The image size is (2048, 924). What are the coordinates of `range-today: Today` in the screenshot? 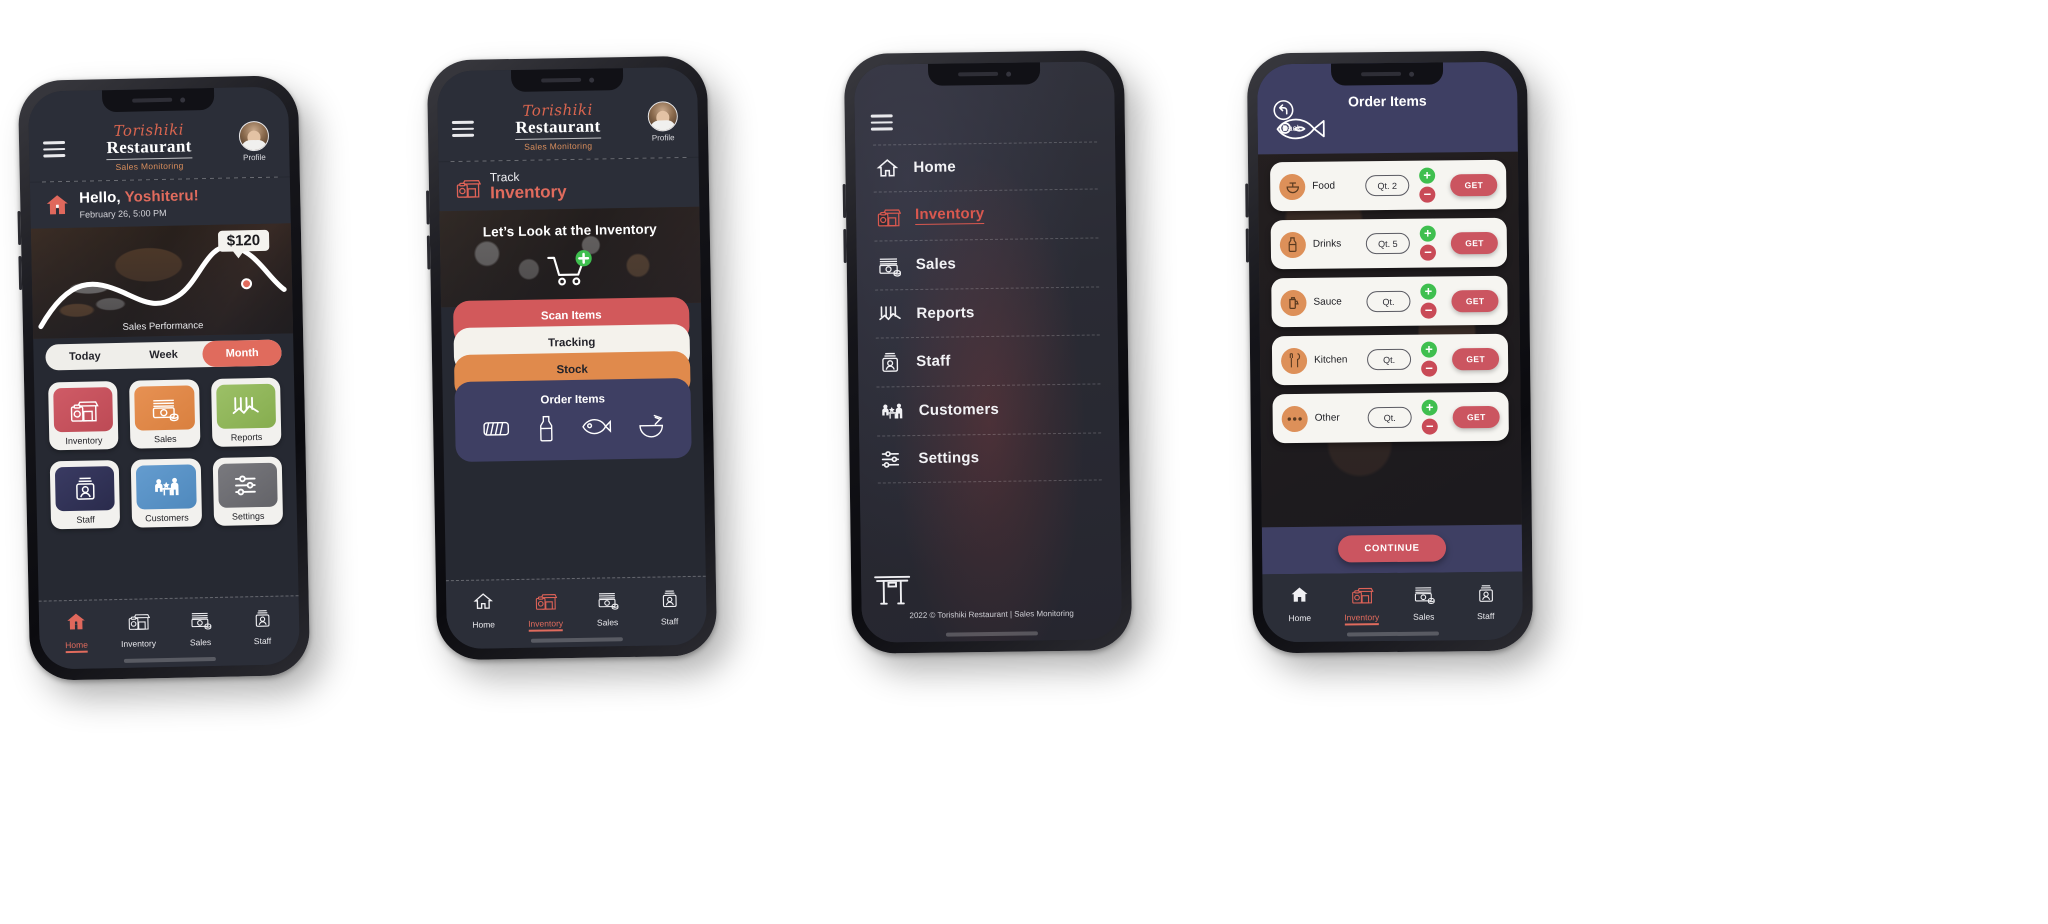 It's located at (84, 356).